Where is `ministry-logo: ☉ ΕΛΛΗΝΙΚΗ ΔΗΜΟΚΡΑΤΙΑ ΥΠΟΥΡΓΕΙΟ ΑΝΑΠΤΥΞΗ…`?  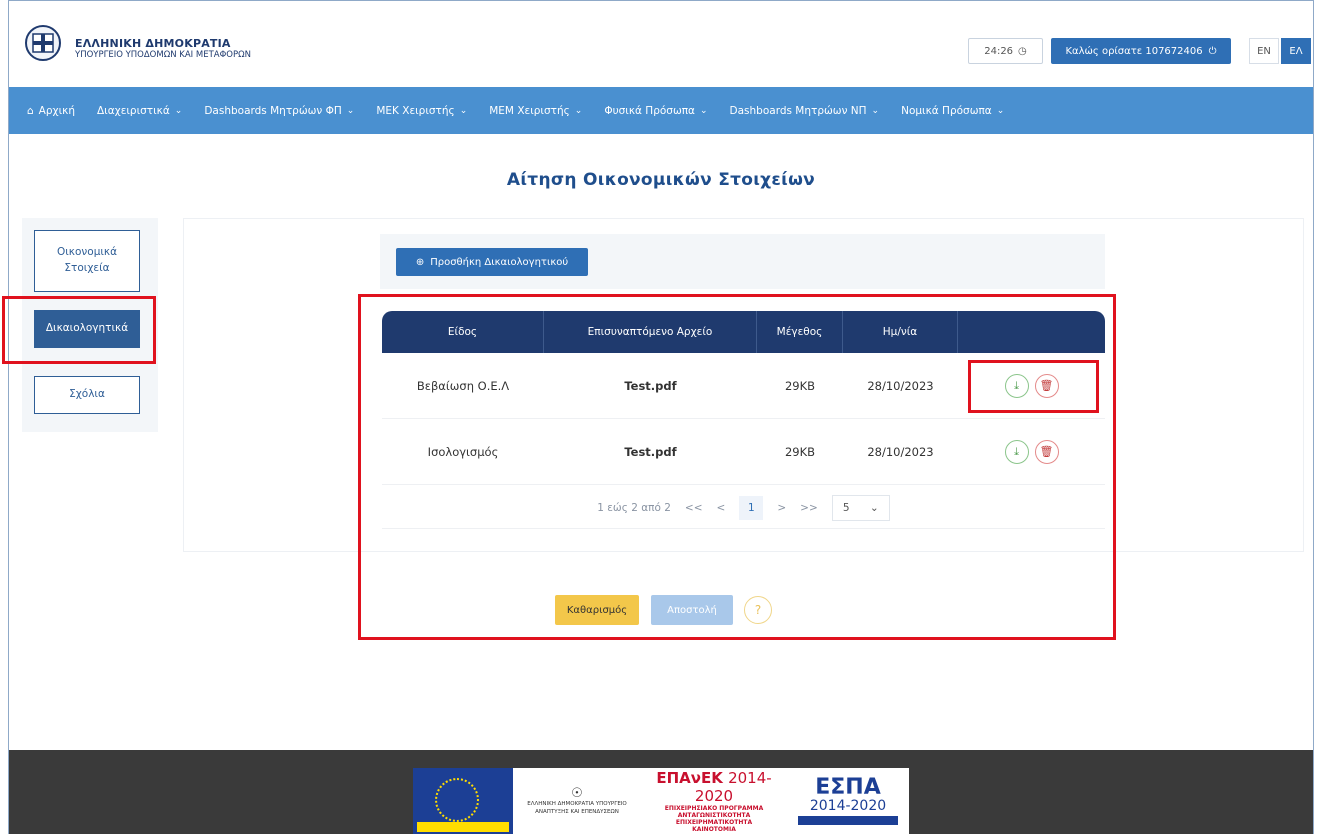
ministry-logo: ☉ ΕΛΛΗΝΙΚΗ ΔΗΜΟΚΡΑΤΙΑ ΥΠΟΥΡΓΕΙΟ ΑΝΑΠΤΥΞΗ… is located at coordinates (577, 801).